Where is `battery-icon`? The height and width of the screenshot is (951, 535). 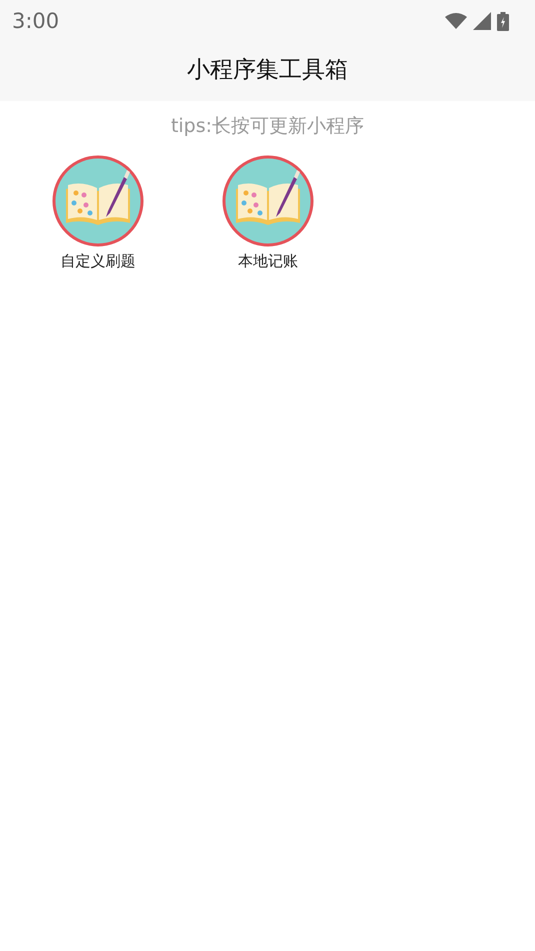
battery-icon is located at coordinates (503, 21).